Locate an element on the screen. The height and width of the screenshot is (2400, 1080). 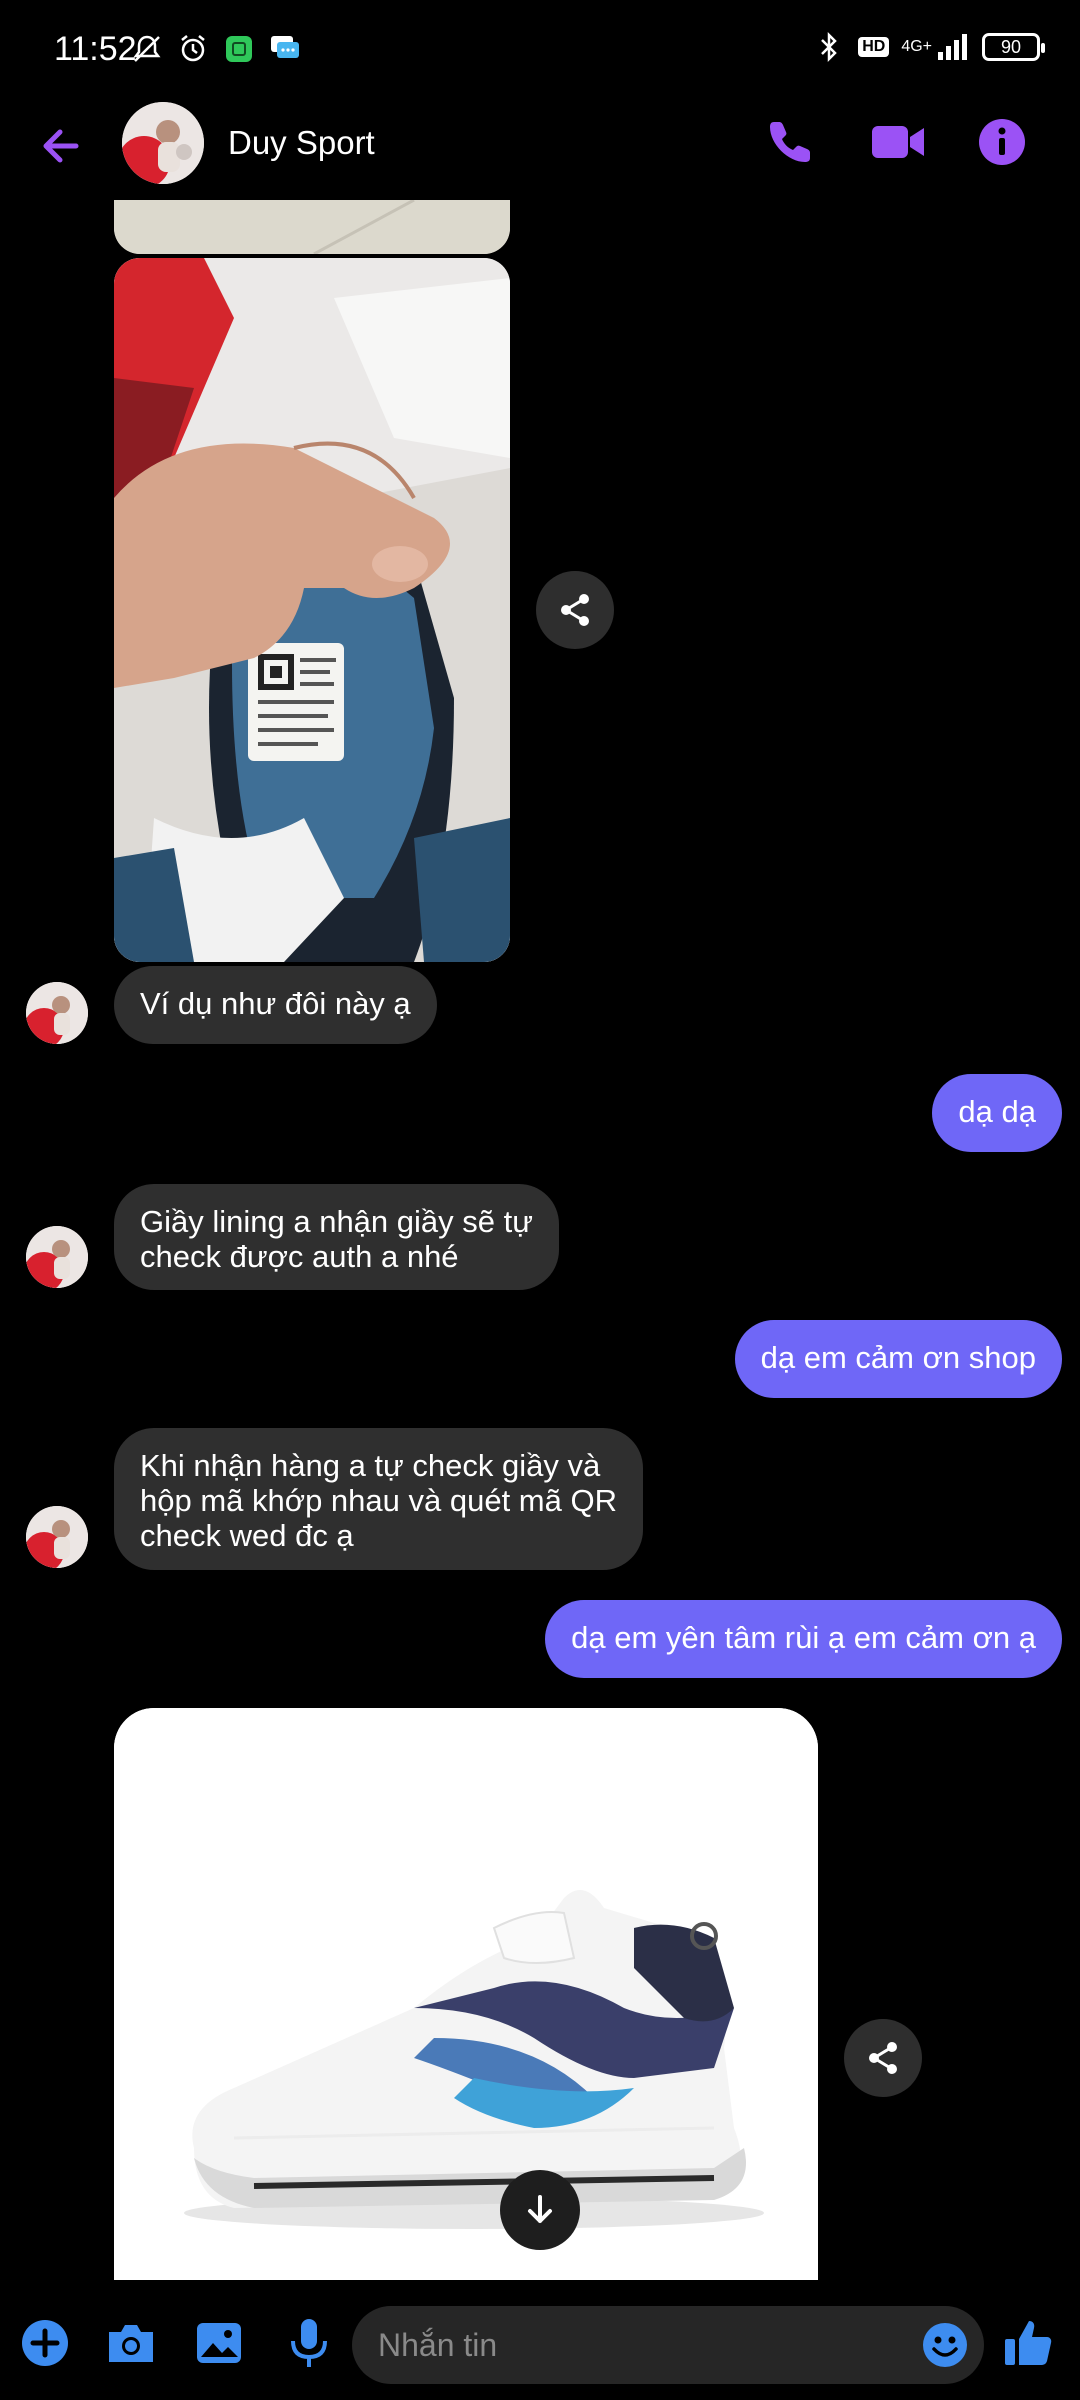
thumbs-up-icon is located at coordinates (1028, 2343).